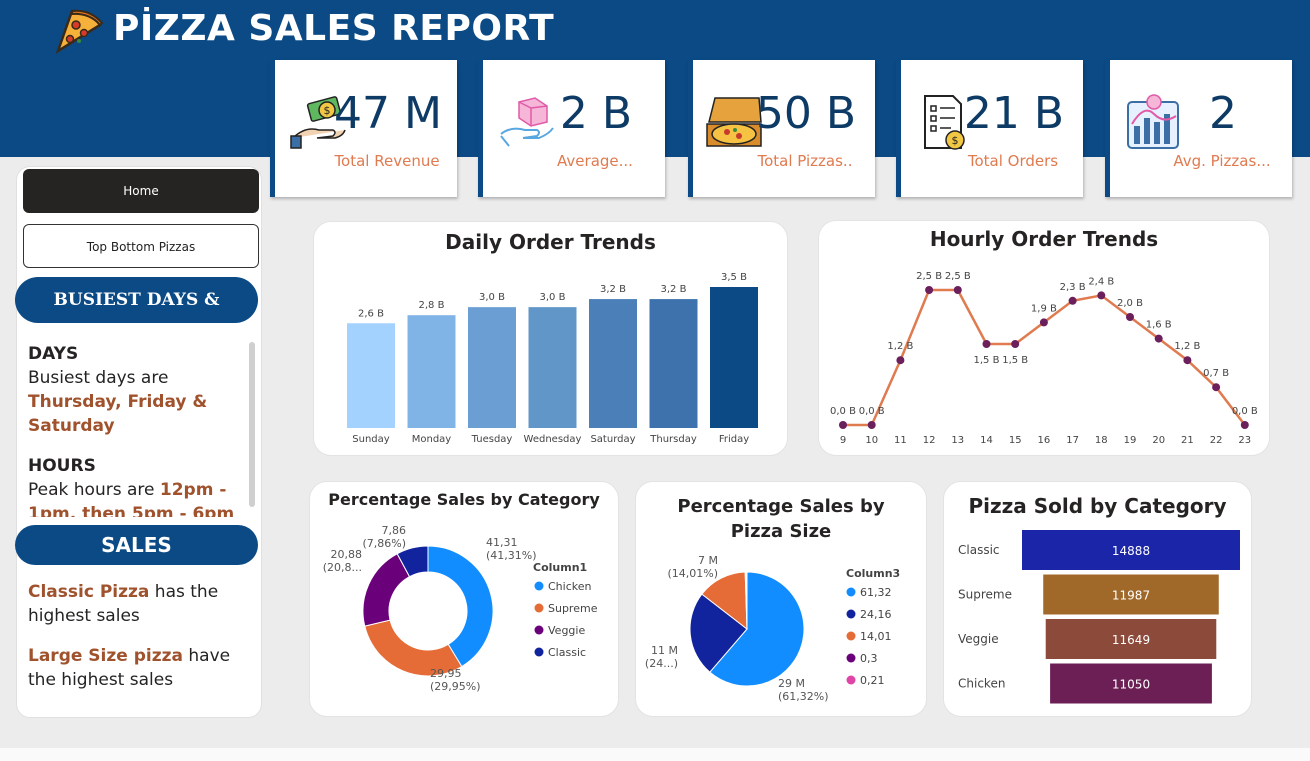 Image resolution: width=1310 pixels, height=761 pixels. Describe the element at coordinates (661, 663) in the screenshot. I see `data-label-pct: (24...)` at that location.